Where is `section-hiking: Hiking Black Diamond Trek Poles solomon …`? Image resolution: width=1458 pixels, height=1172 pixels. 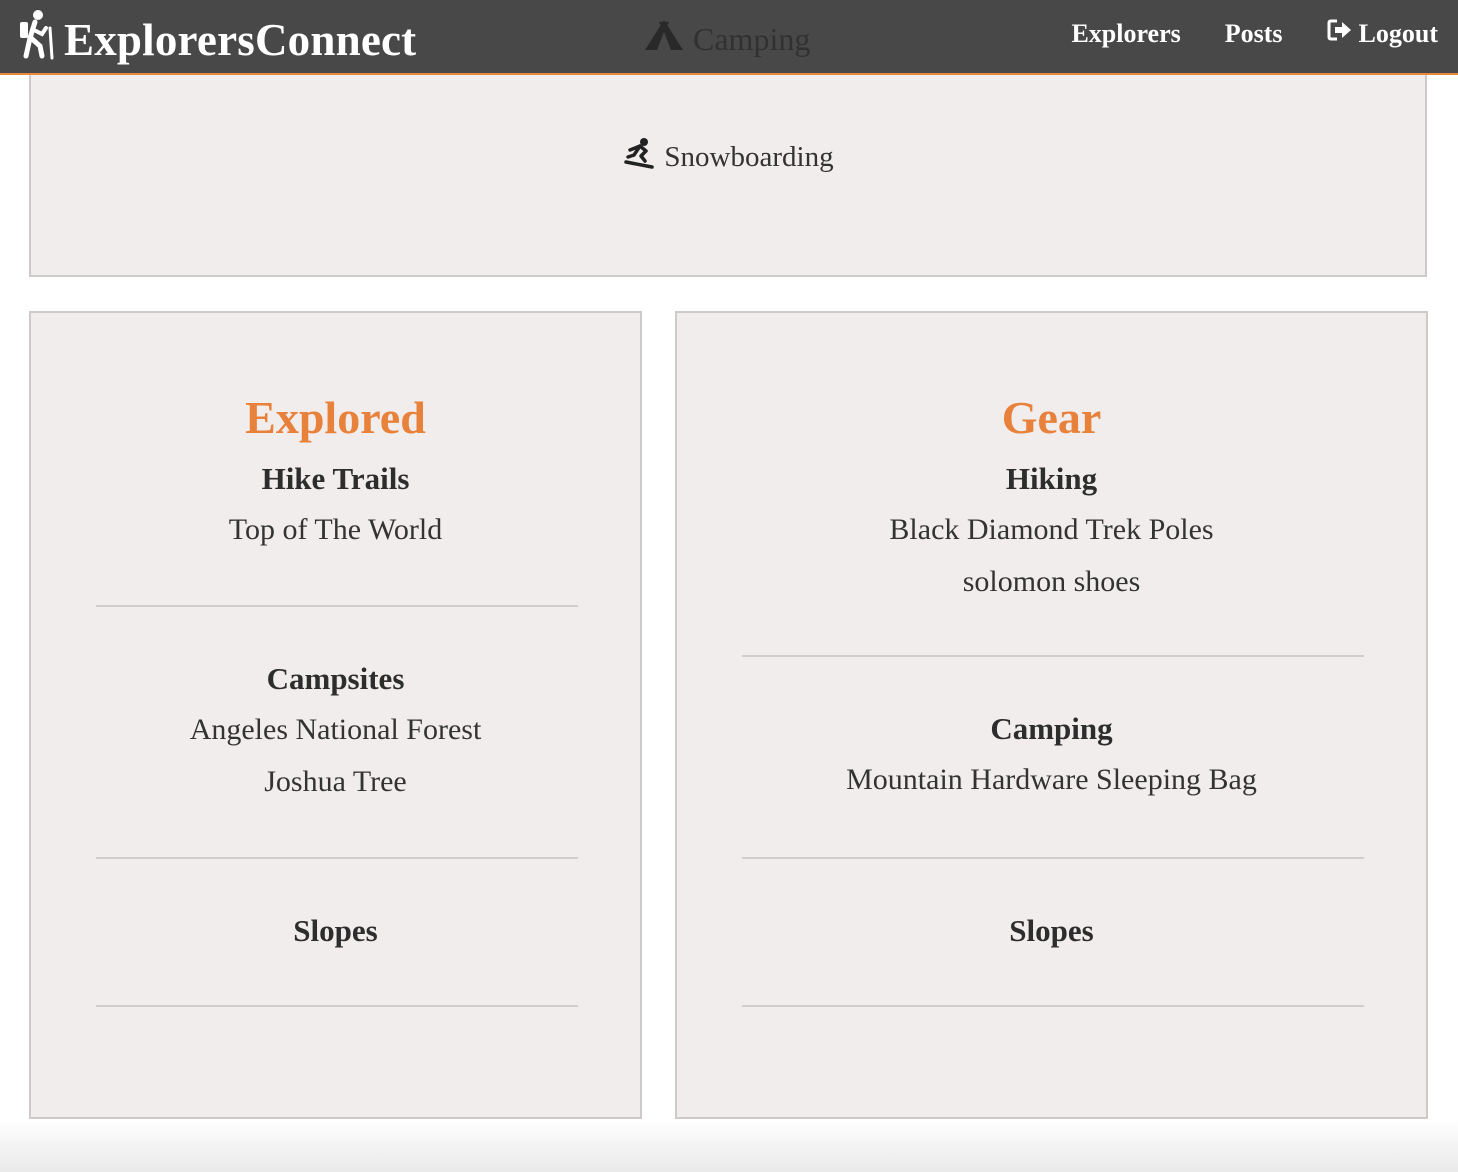
section-hiking: Hiking Black Diamond Trek Poles solomon … is located at coordinates (1051, 531).